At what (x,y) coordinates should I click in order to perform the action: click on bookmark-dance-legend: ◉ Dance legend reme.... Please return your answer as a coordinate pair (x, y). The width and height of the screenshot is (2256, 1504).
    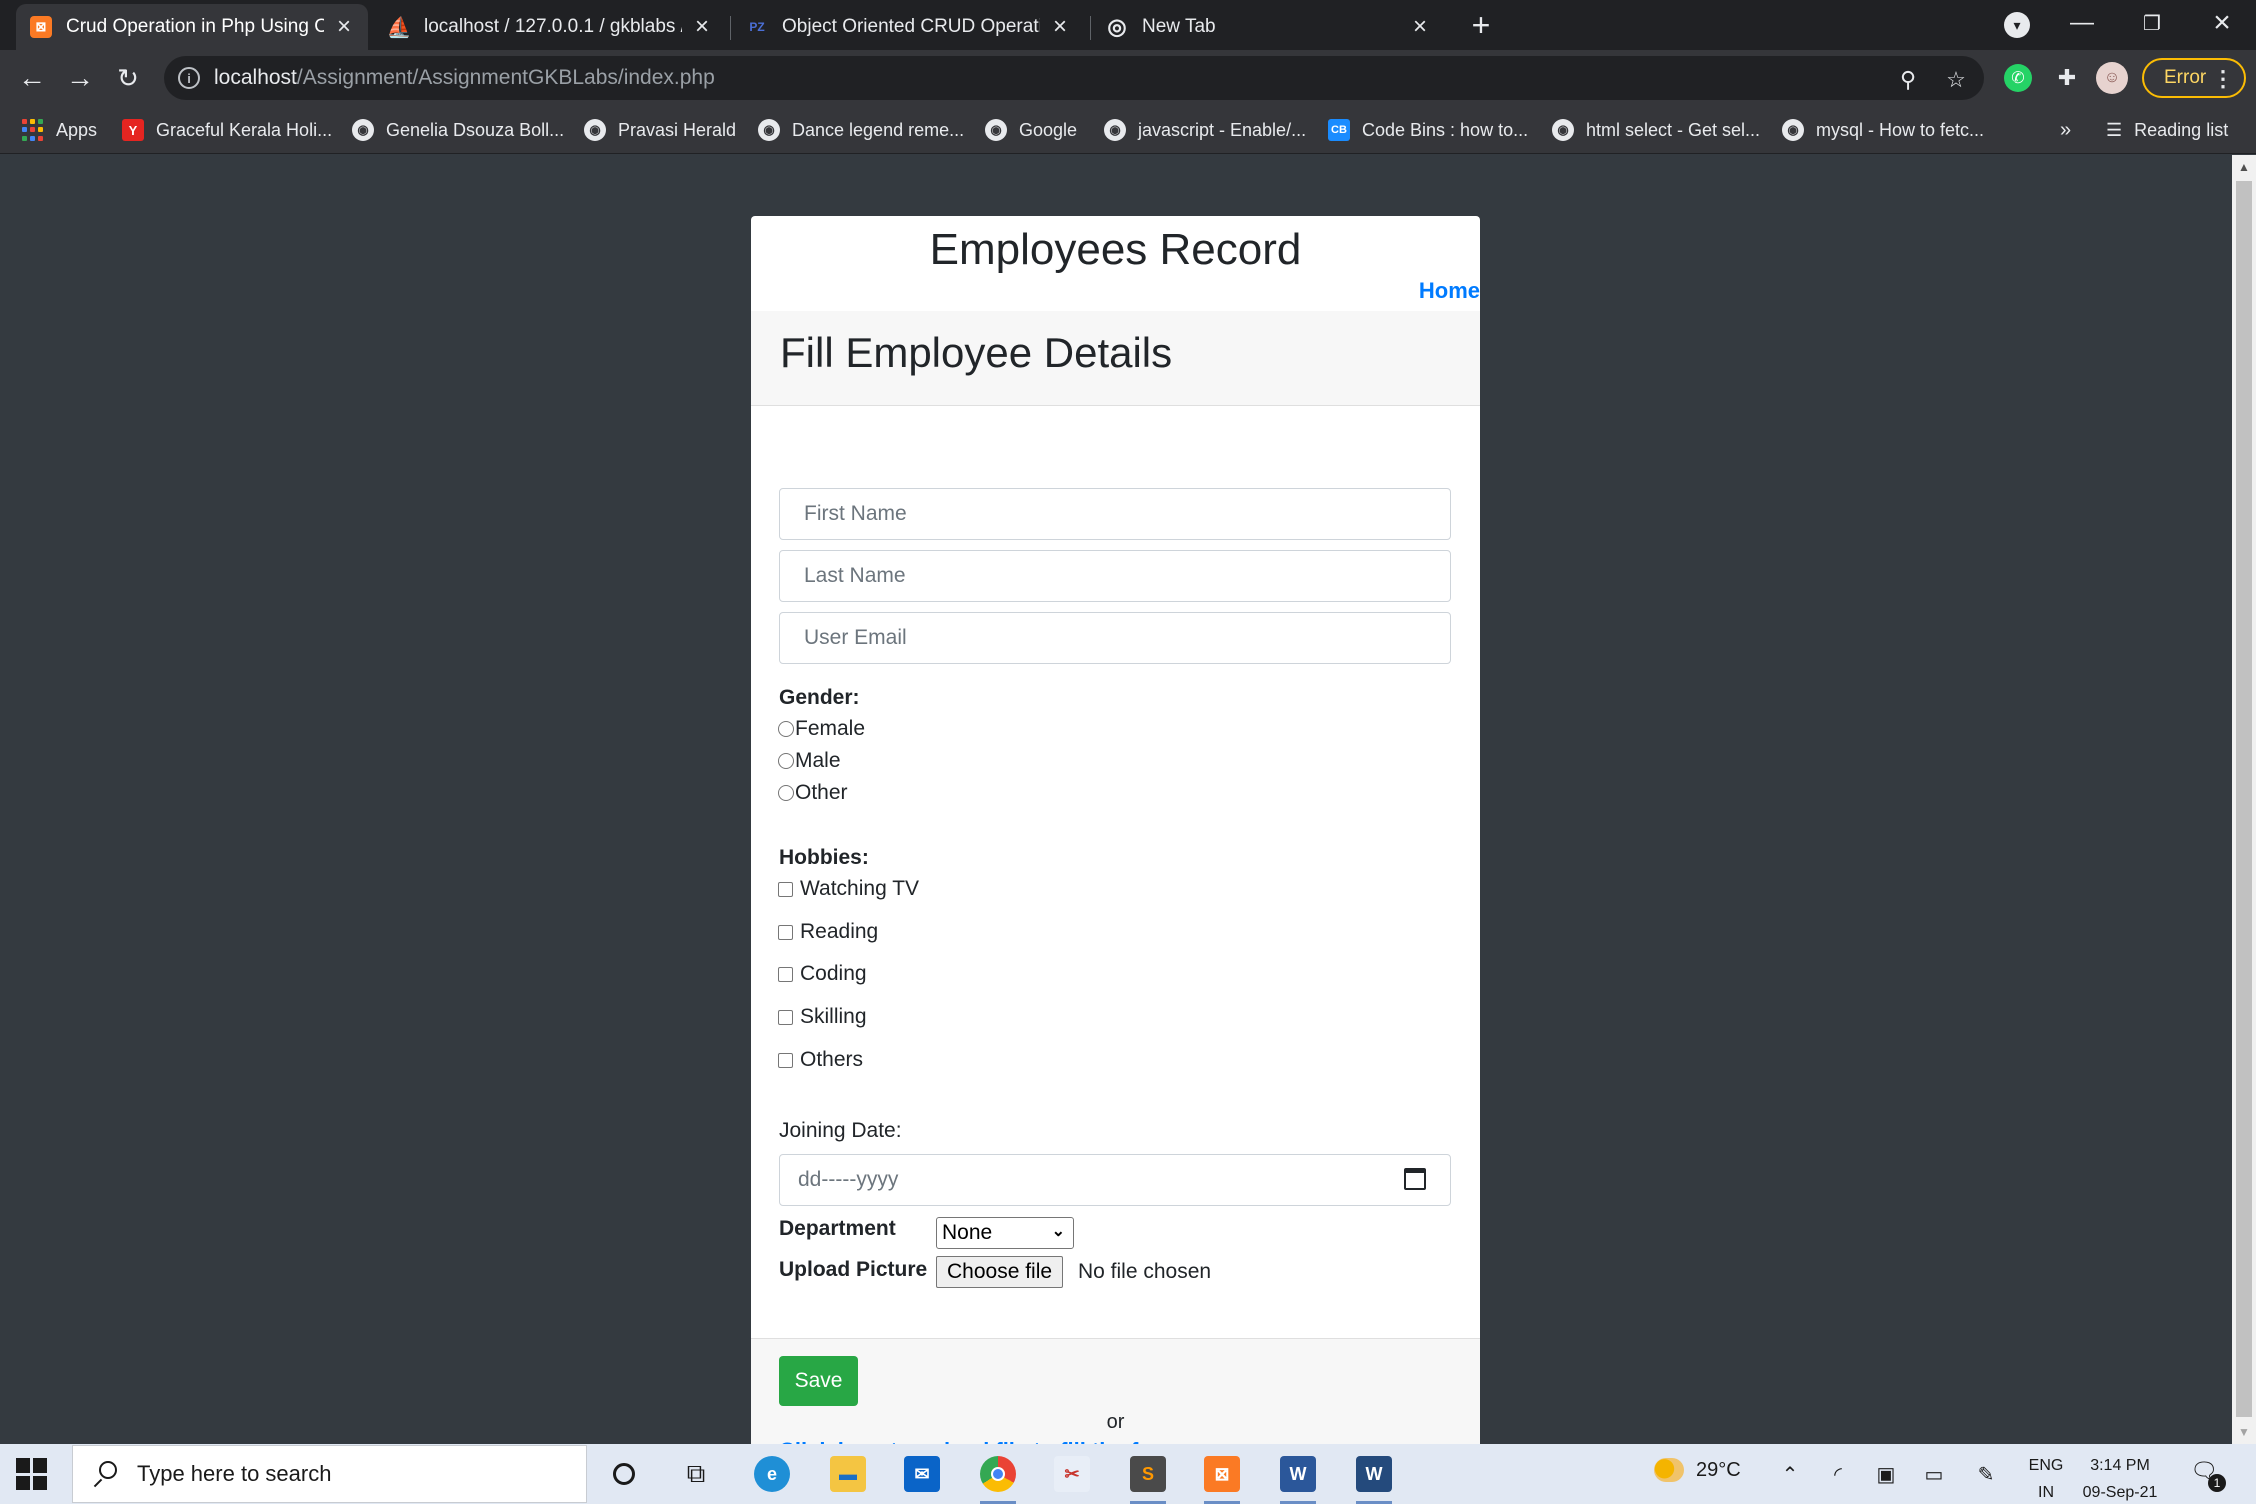
    Looking at the image, I should click on (861, 130).